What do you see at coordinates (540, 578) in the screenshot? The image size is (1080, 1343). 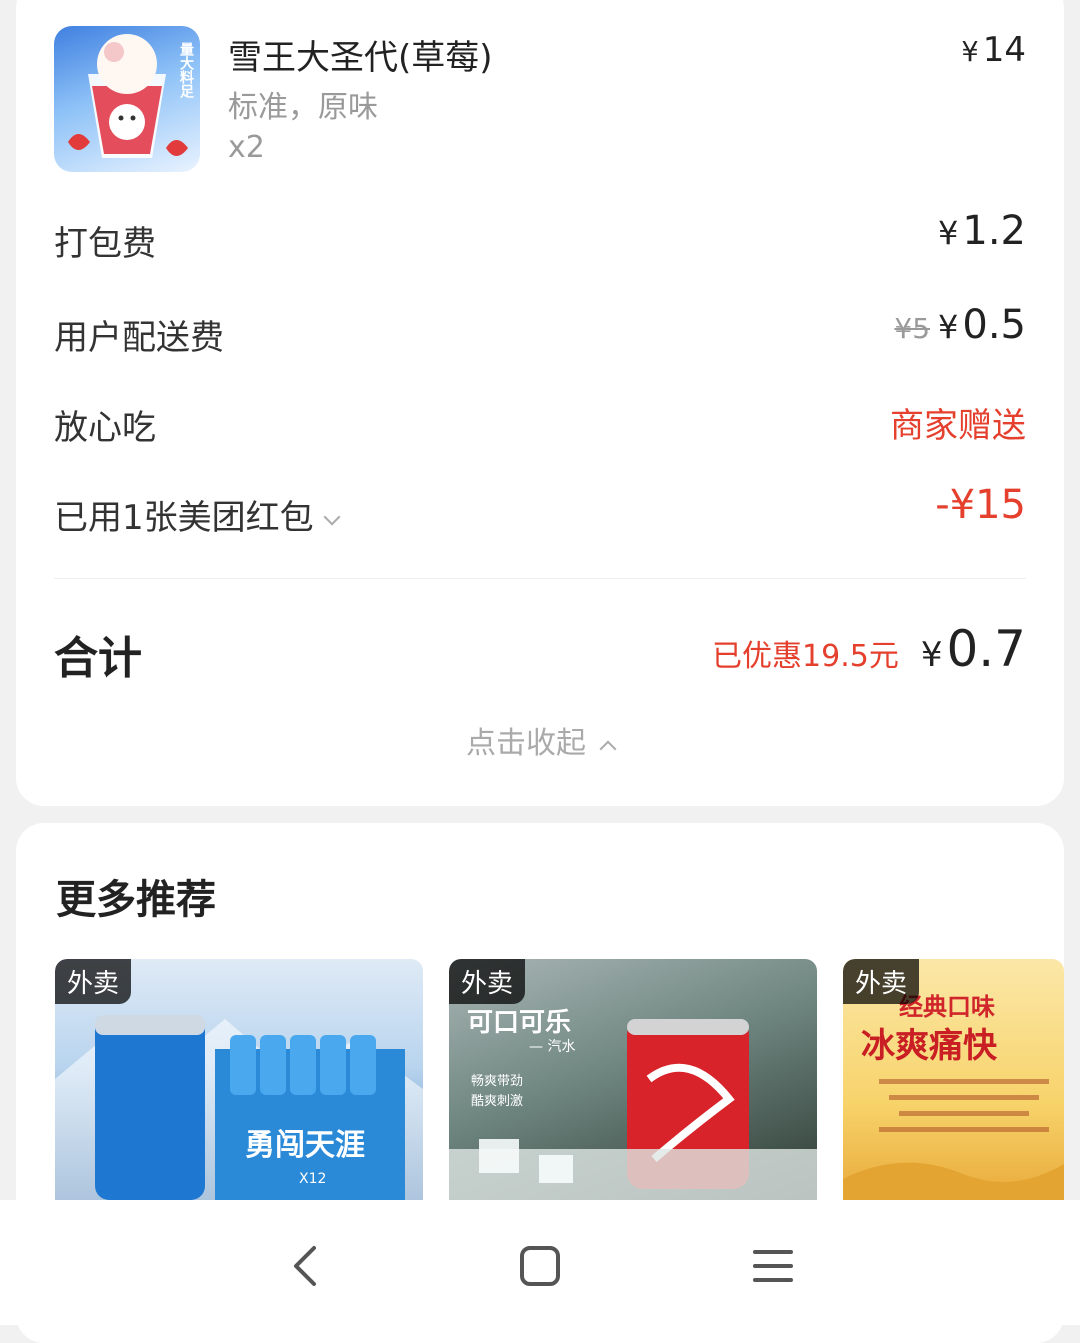 I see `divider` at bounding box center [540, 578].